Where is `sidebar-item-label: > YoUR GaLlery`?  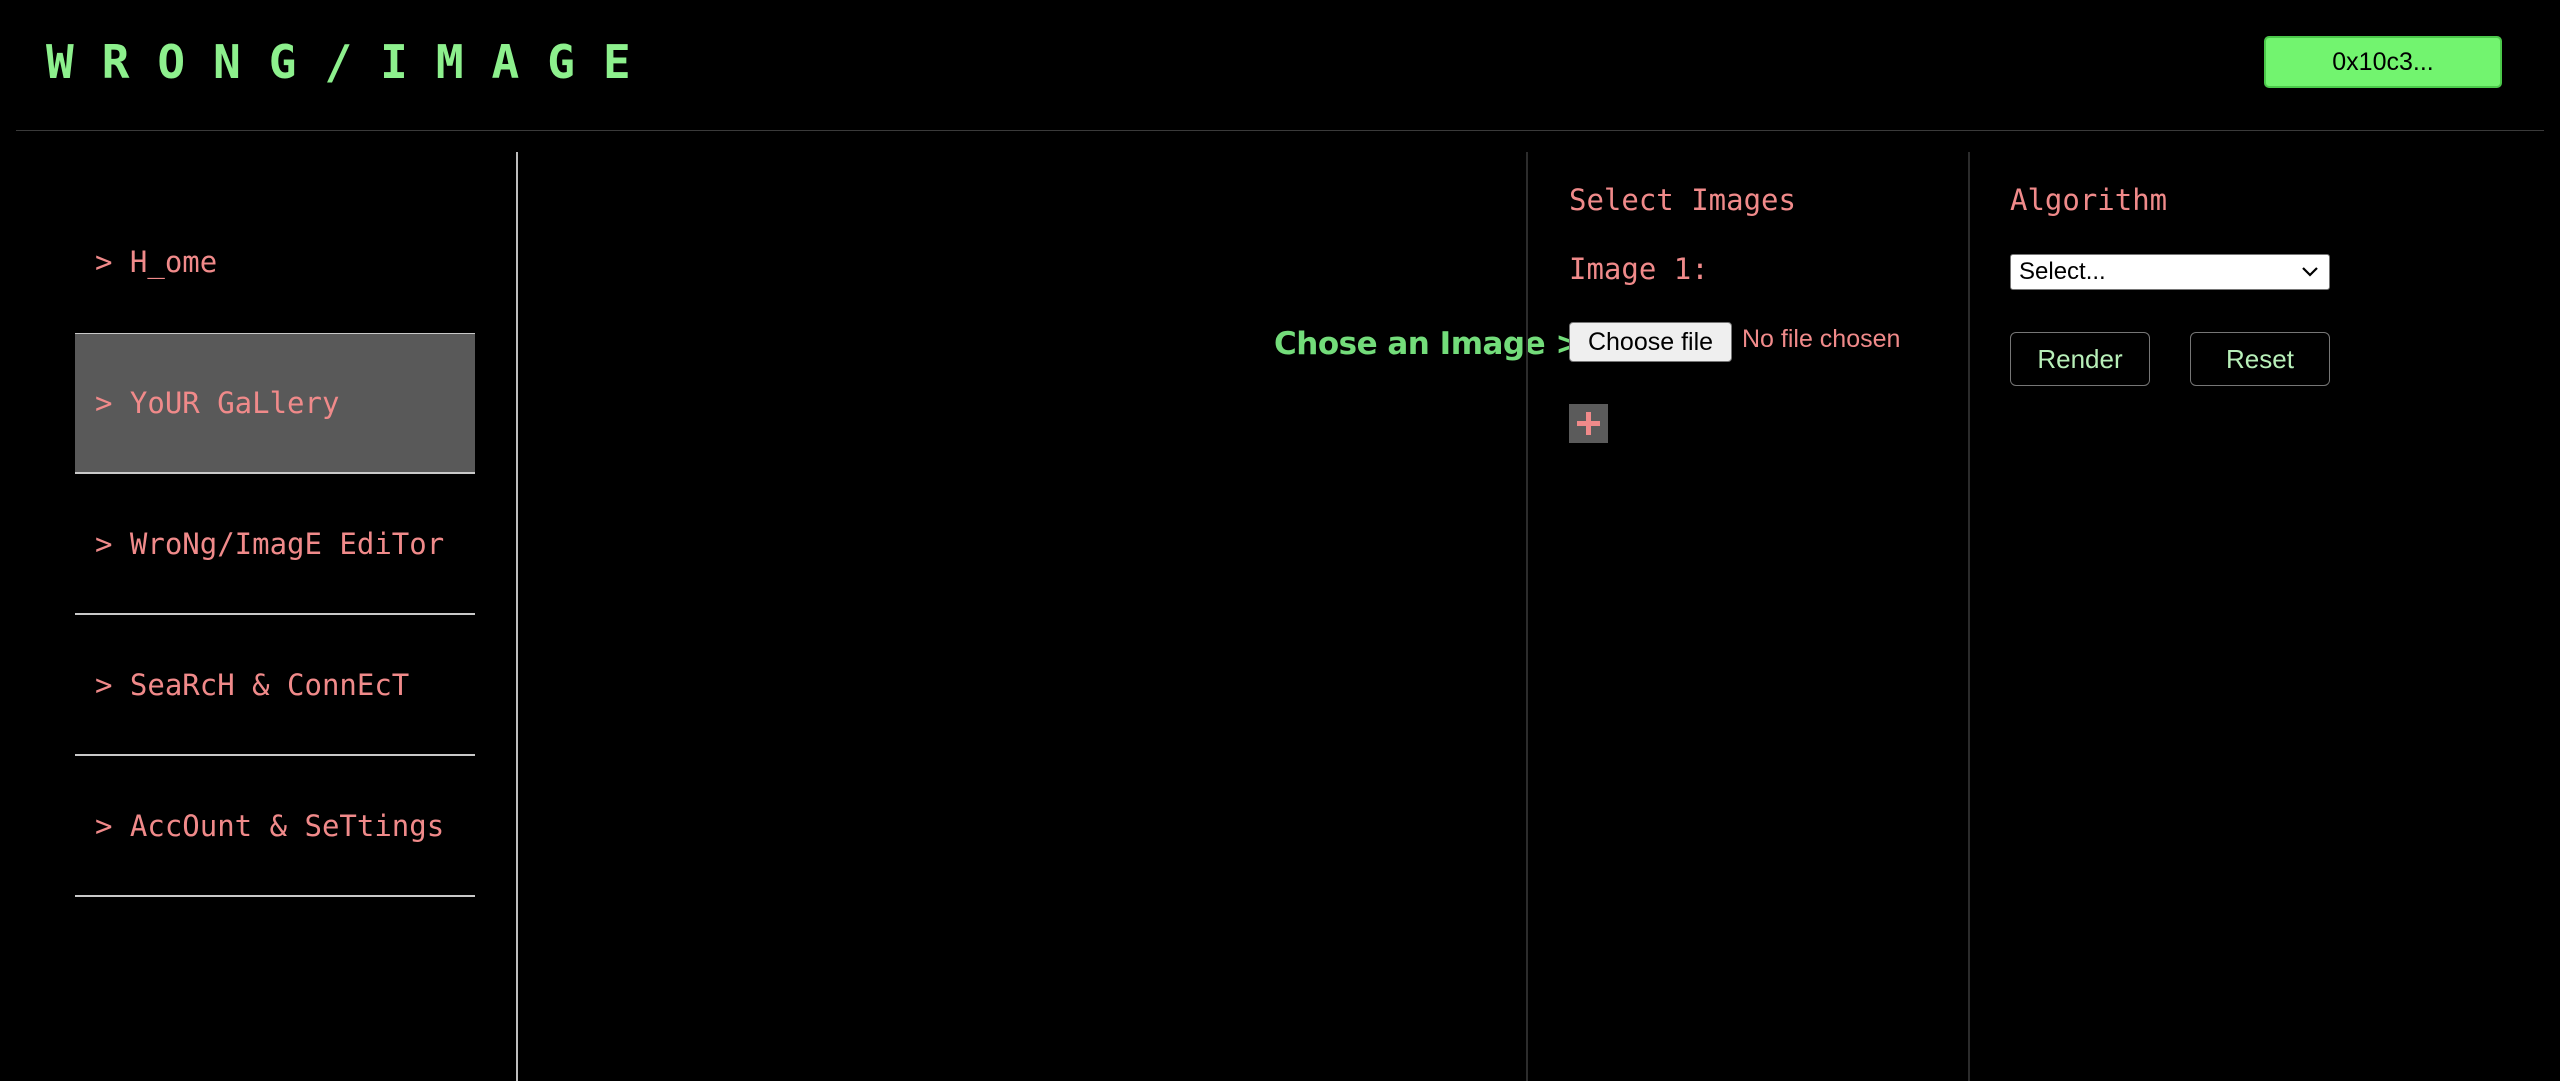
sidebar-item-label: > YoUR GaLlery is located at coordinates (217, 403).